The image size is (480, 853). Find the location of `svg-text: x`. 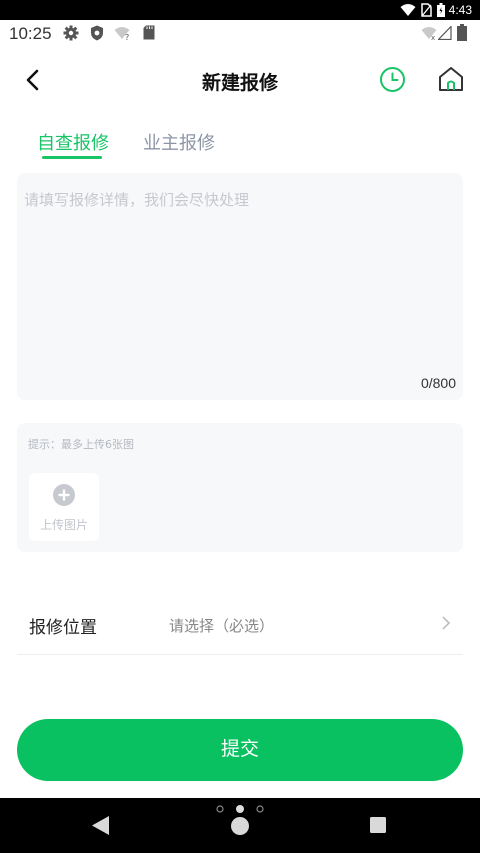

svg-text: x is located at coordinates (433, 37).